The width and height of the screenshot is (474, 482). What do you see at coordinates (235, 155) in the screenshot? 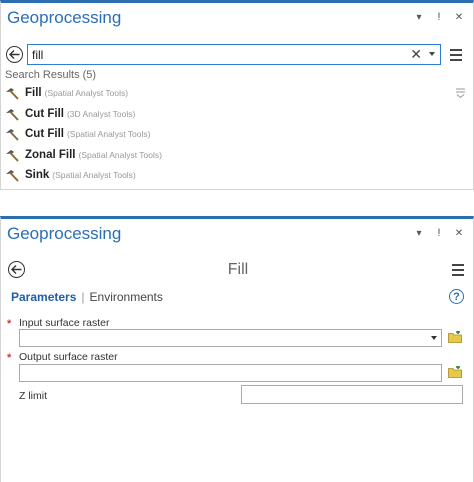
I see `result-item-zonal-fill: Zonal Fill (Spatial Analyst Tools)` at bounding box center [235, 155].